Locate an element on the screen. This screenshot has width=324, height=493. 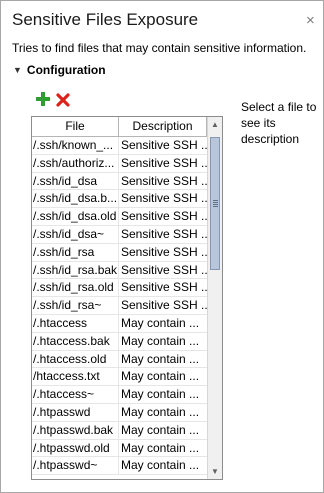
collapse-triangle-icon: ▼ is located at coordinates (17, 70).